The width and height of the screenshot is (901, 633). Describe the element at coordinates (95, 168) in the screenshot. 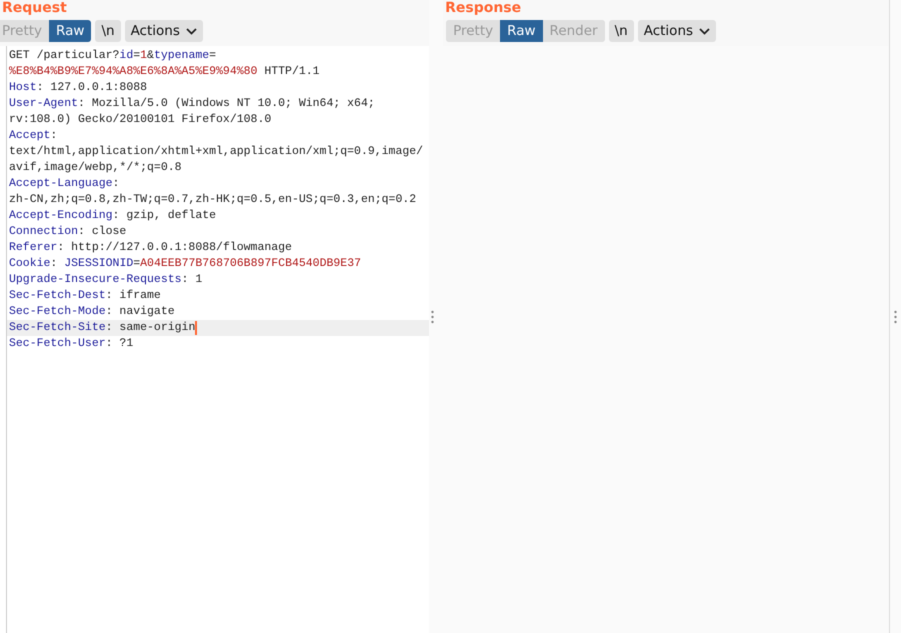

I see `code-text: avif,image/webp,*/*;q=0.8` at that location.